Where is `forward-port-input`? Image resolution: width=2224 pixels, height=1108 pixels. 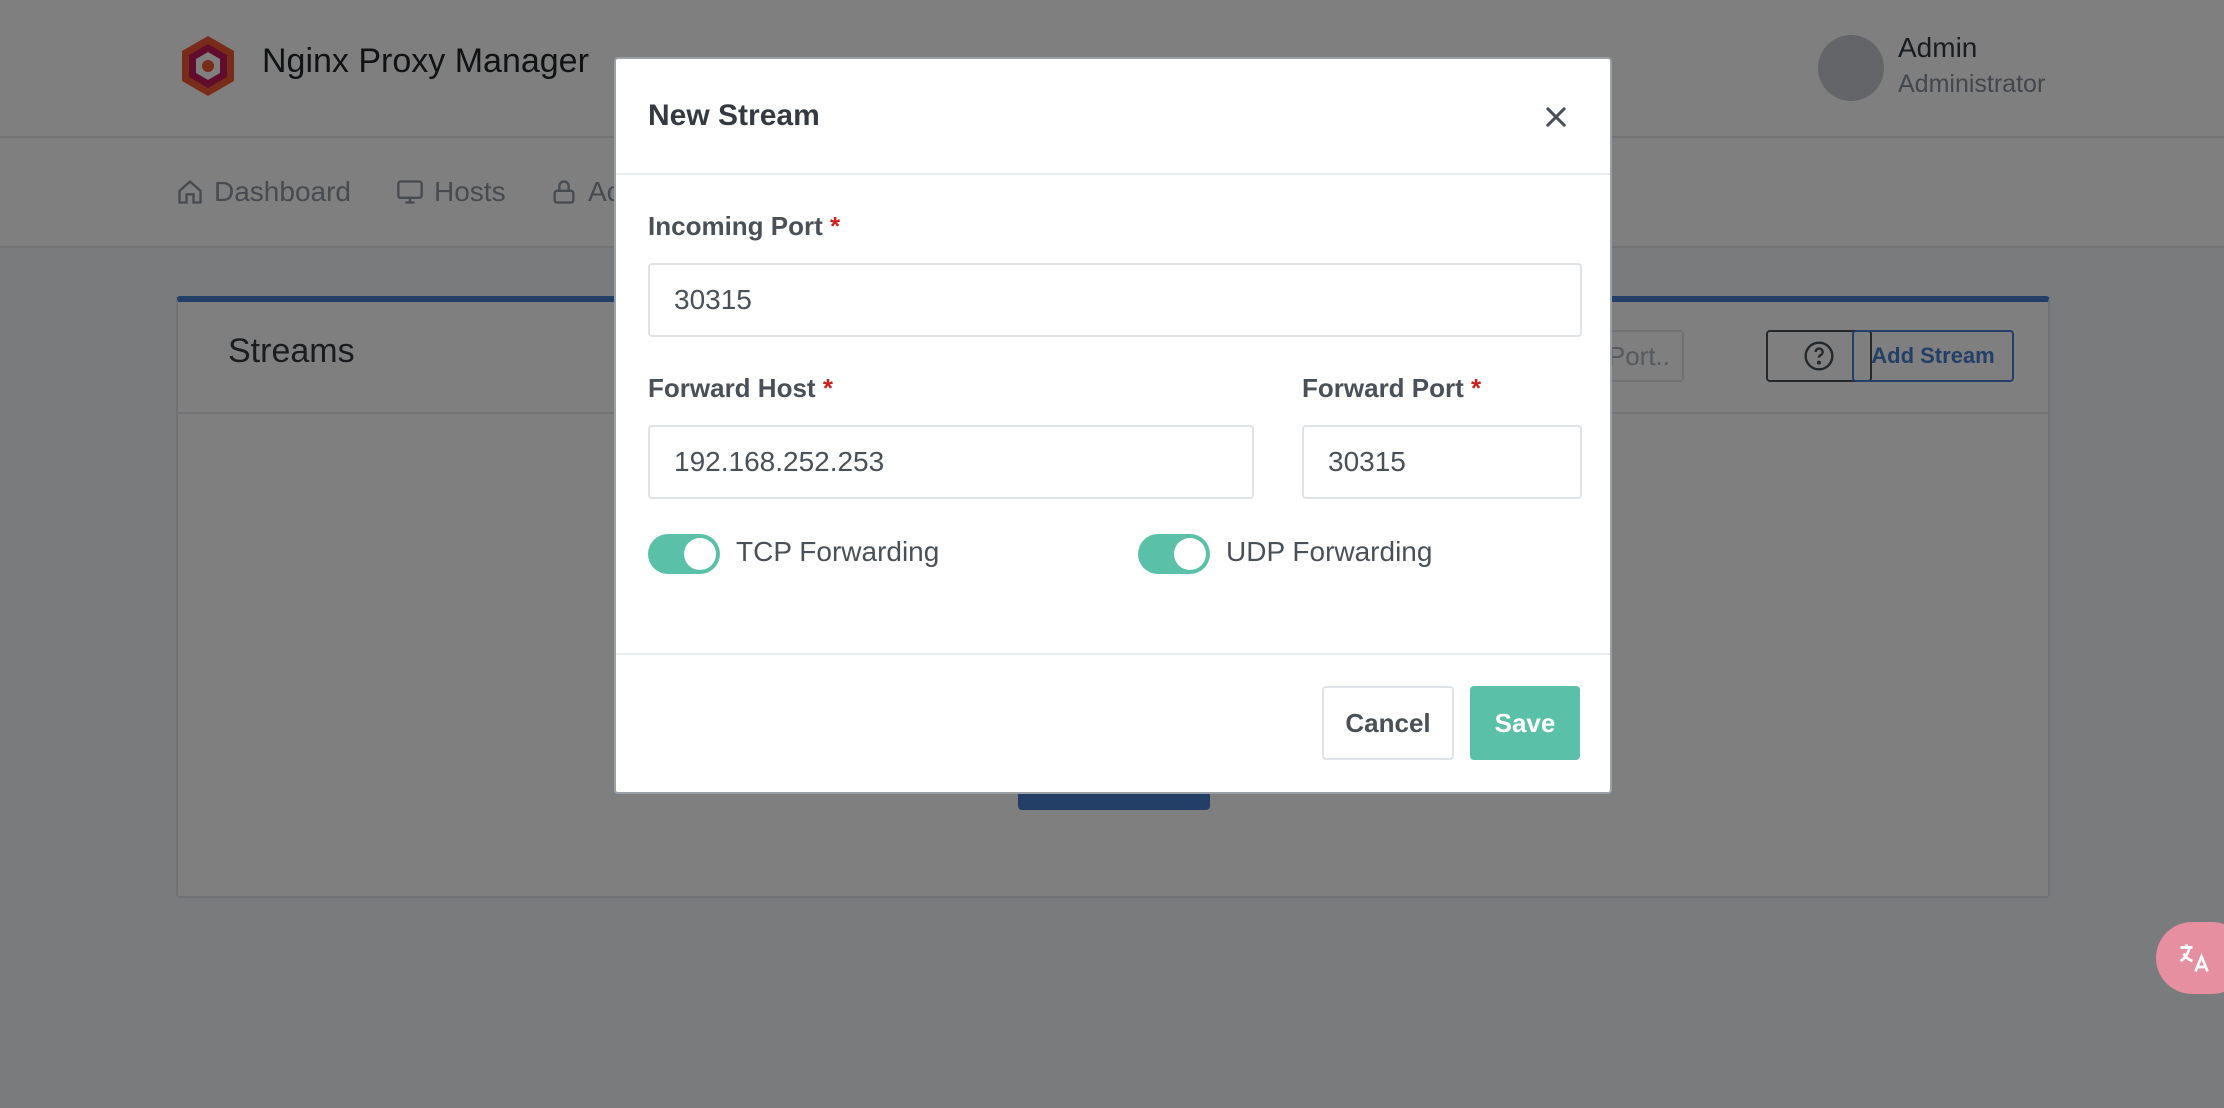 forward-port-input is located at coordinates (1442, 462).